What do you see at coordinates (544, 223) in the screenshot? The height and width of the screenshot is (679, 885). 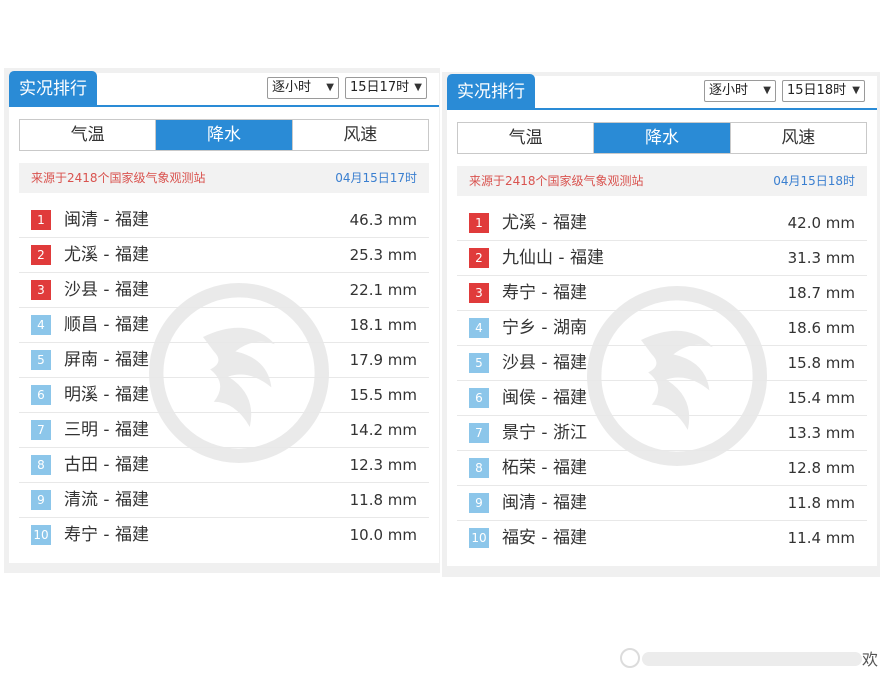 I see `station-name: 尤溪 - 福建` at bounding box center [544, 223].